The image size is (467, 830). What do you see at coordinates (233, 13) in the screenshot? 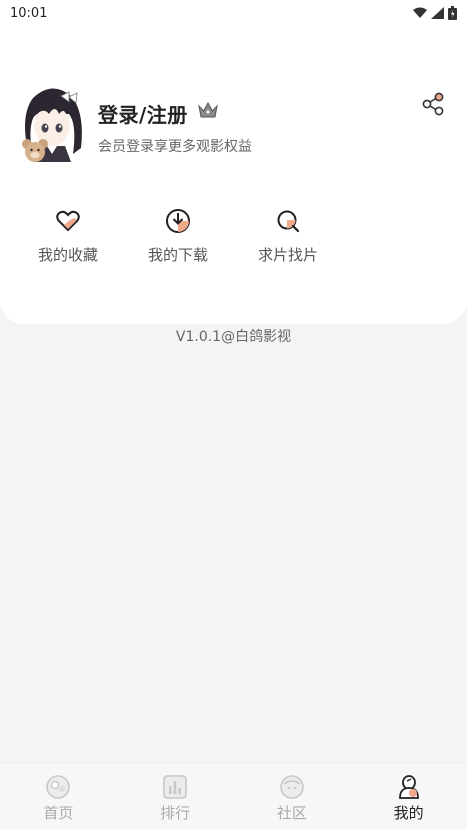
I see `status-bar: 10:01` at bounding box center [233, 13].